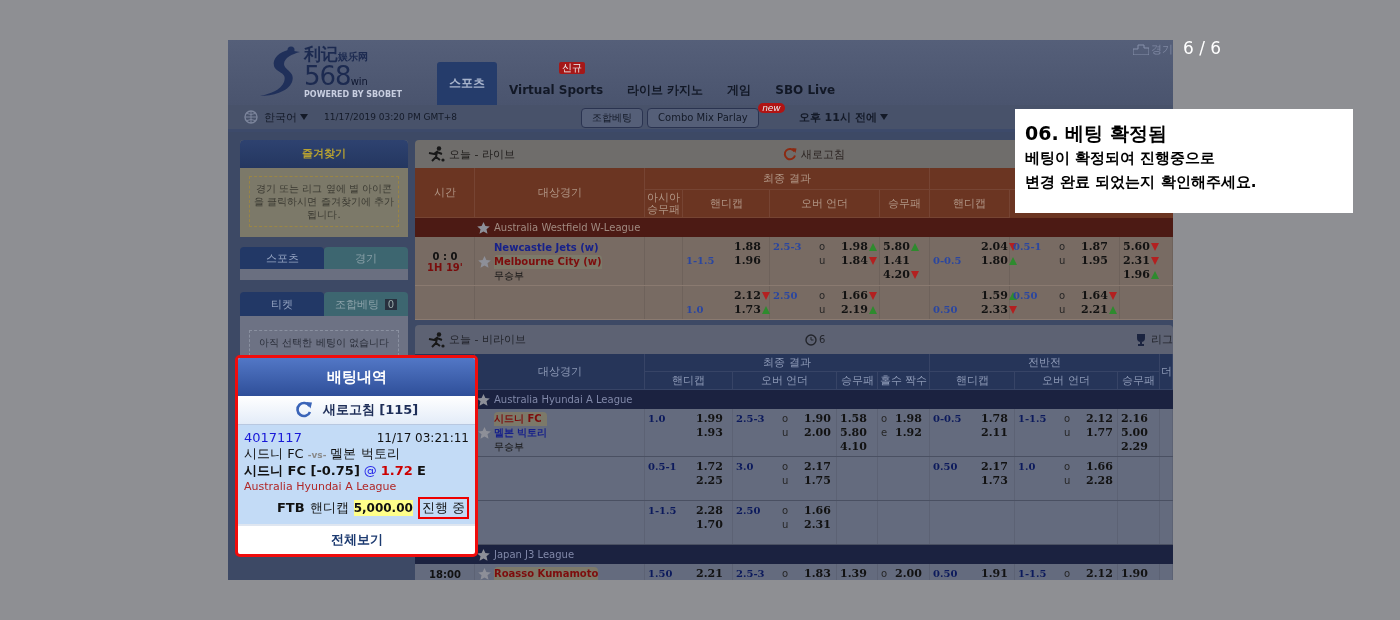  I want to click on language-dropdown: 한국어, so click(286, 117).